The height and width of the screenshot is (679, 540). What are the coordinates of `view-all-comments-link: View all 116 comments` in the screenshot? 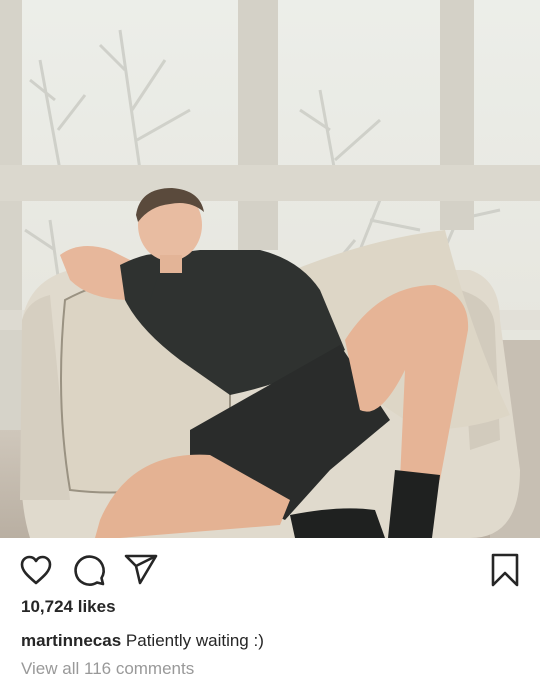 It's located at (107, 669).